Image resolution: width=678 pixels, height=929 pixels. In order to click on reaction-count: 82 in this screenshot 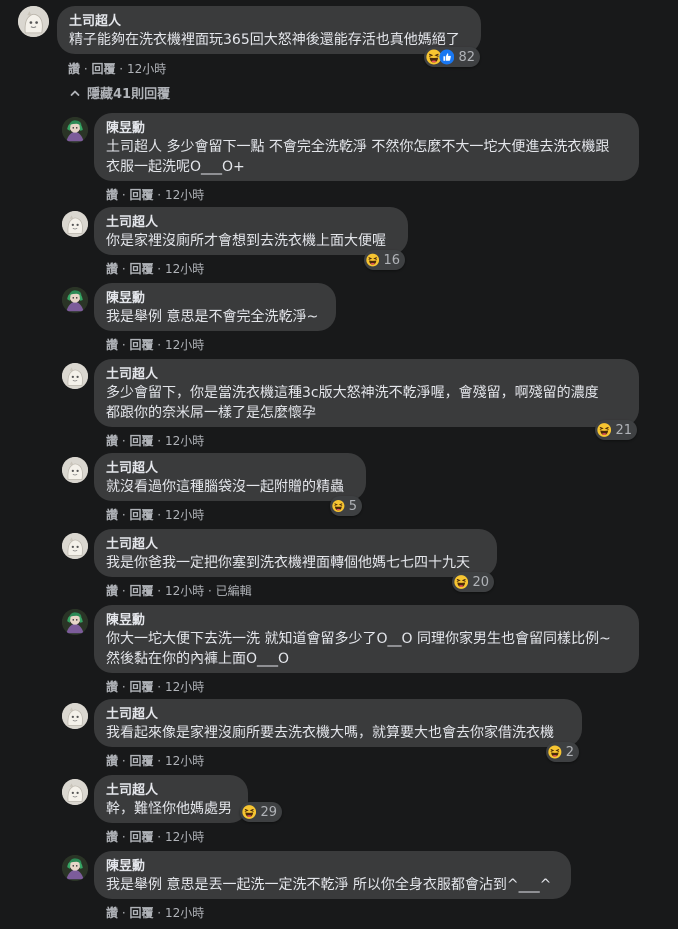, I will do `click(466, 57)`.